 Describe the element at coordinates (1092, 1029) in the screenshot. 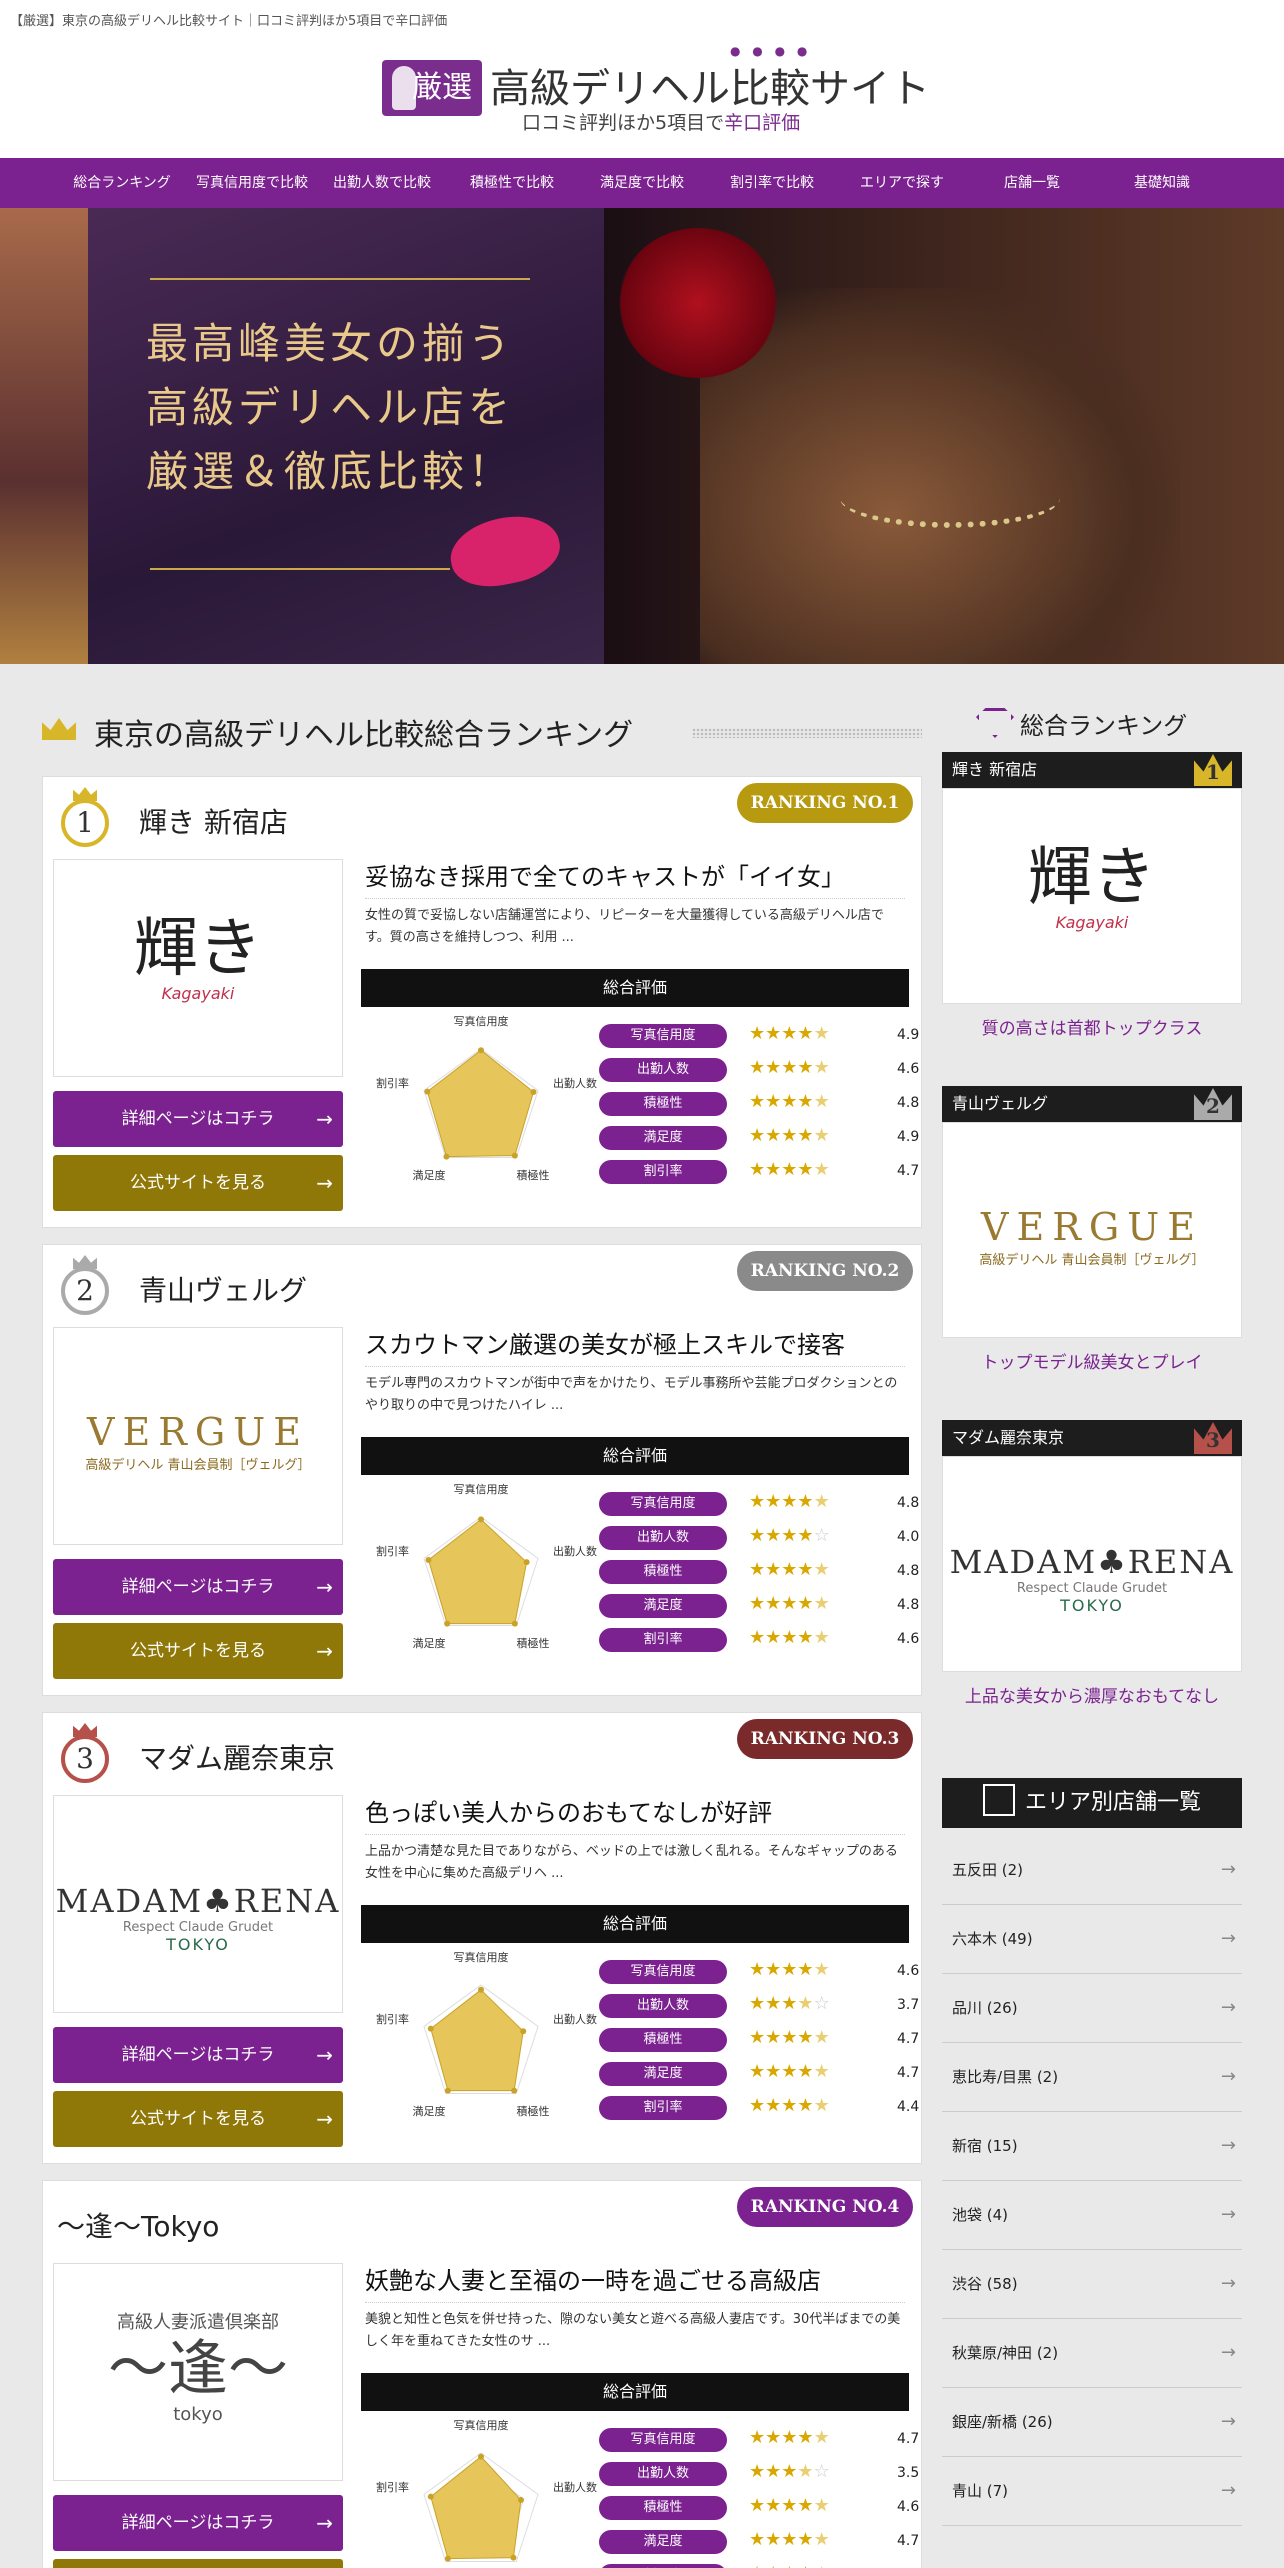

I see `sidebar-caption: 質の高さは首都トップクラス` at that location.